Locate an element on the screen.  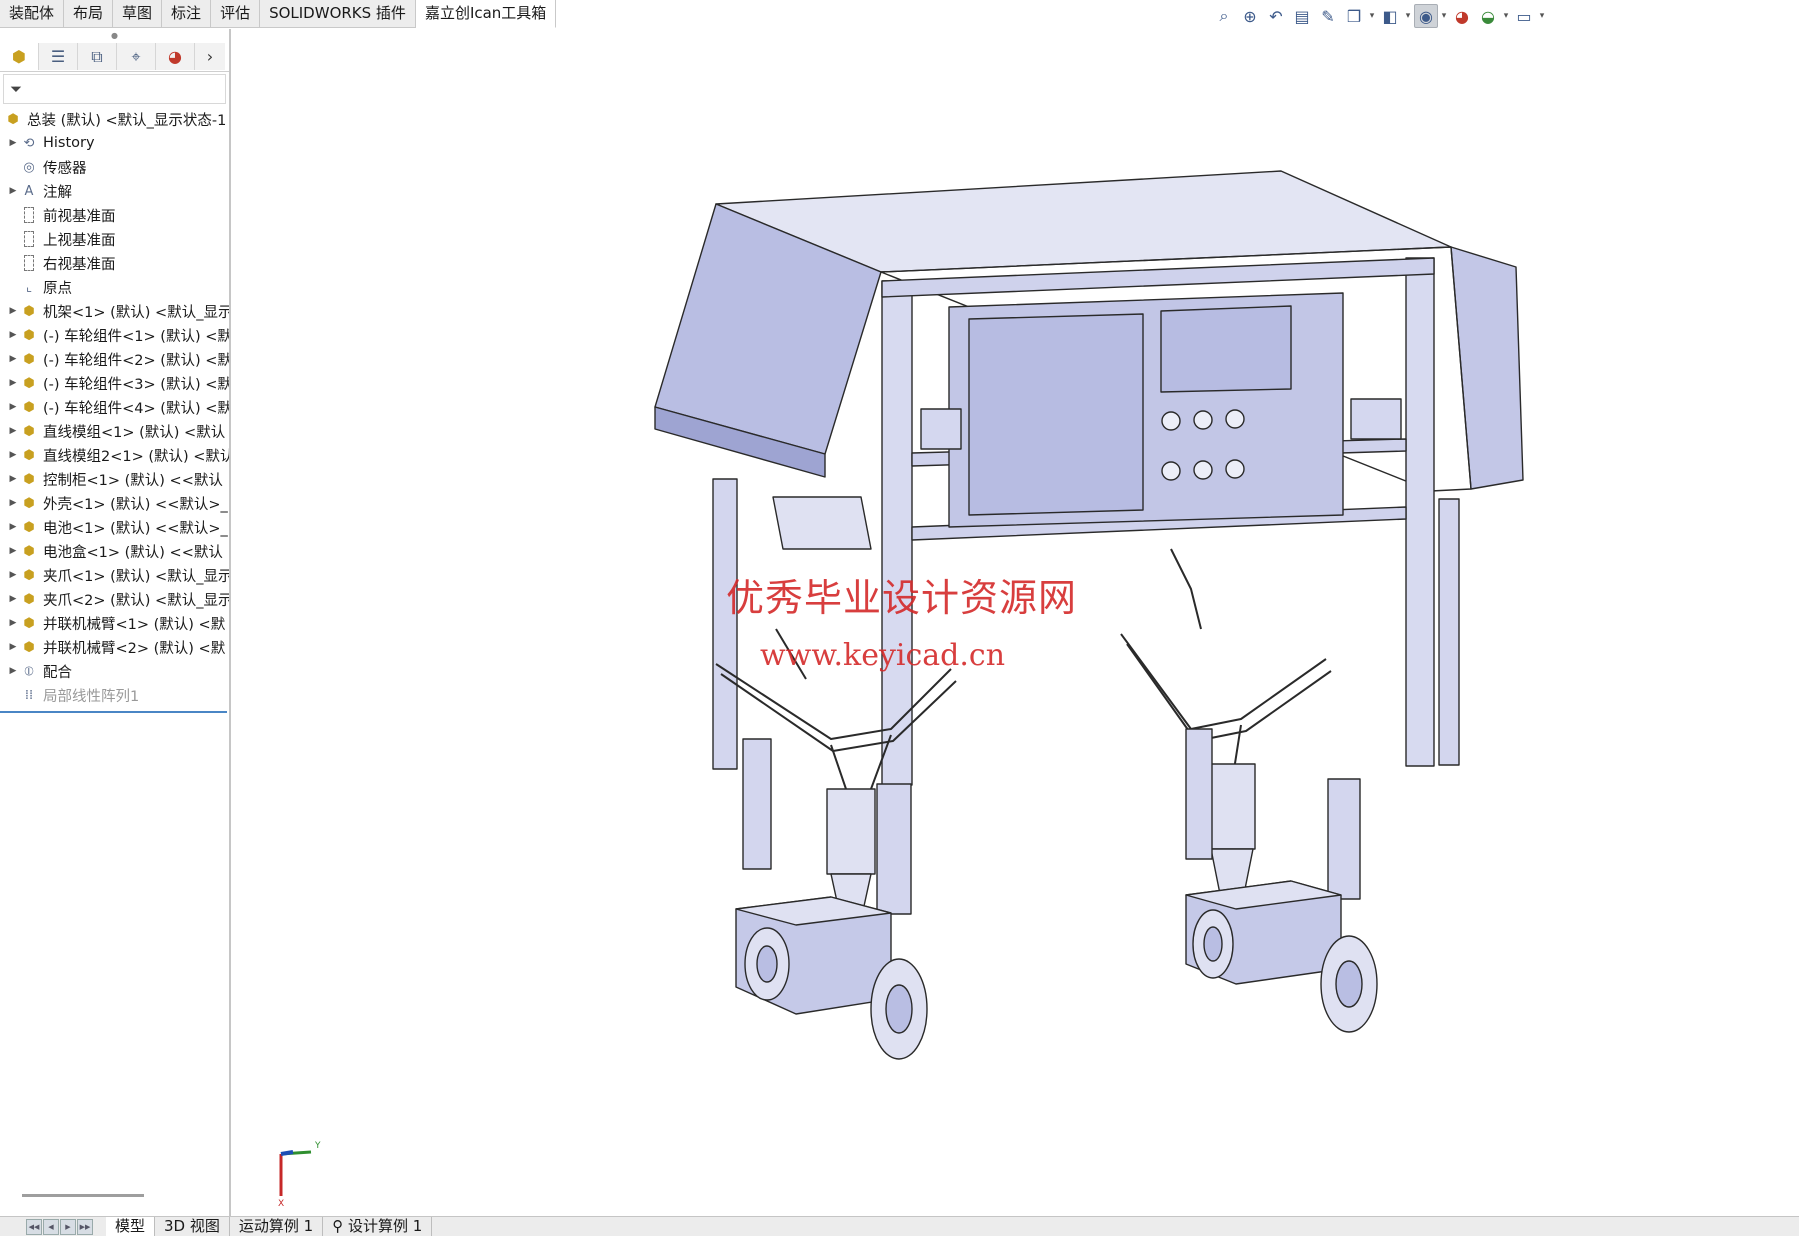
tree-item: ▶ ⬢ 控制柜<1> (默认) <<默认 is located at coordinates (114, 479).